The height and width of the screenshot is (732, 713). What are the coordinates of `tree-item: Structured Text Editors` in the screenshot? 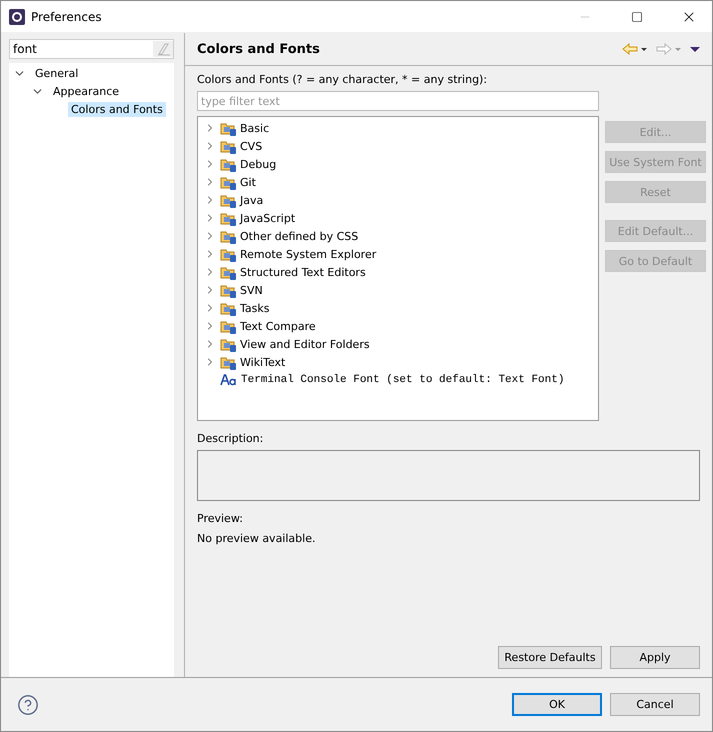 It's located at (303, 272).